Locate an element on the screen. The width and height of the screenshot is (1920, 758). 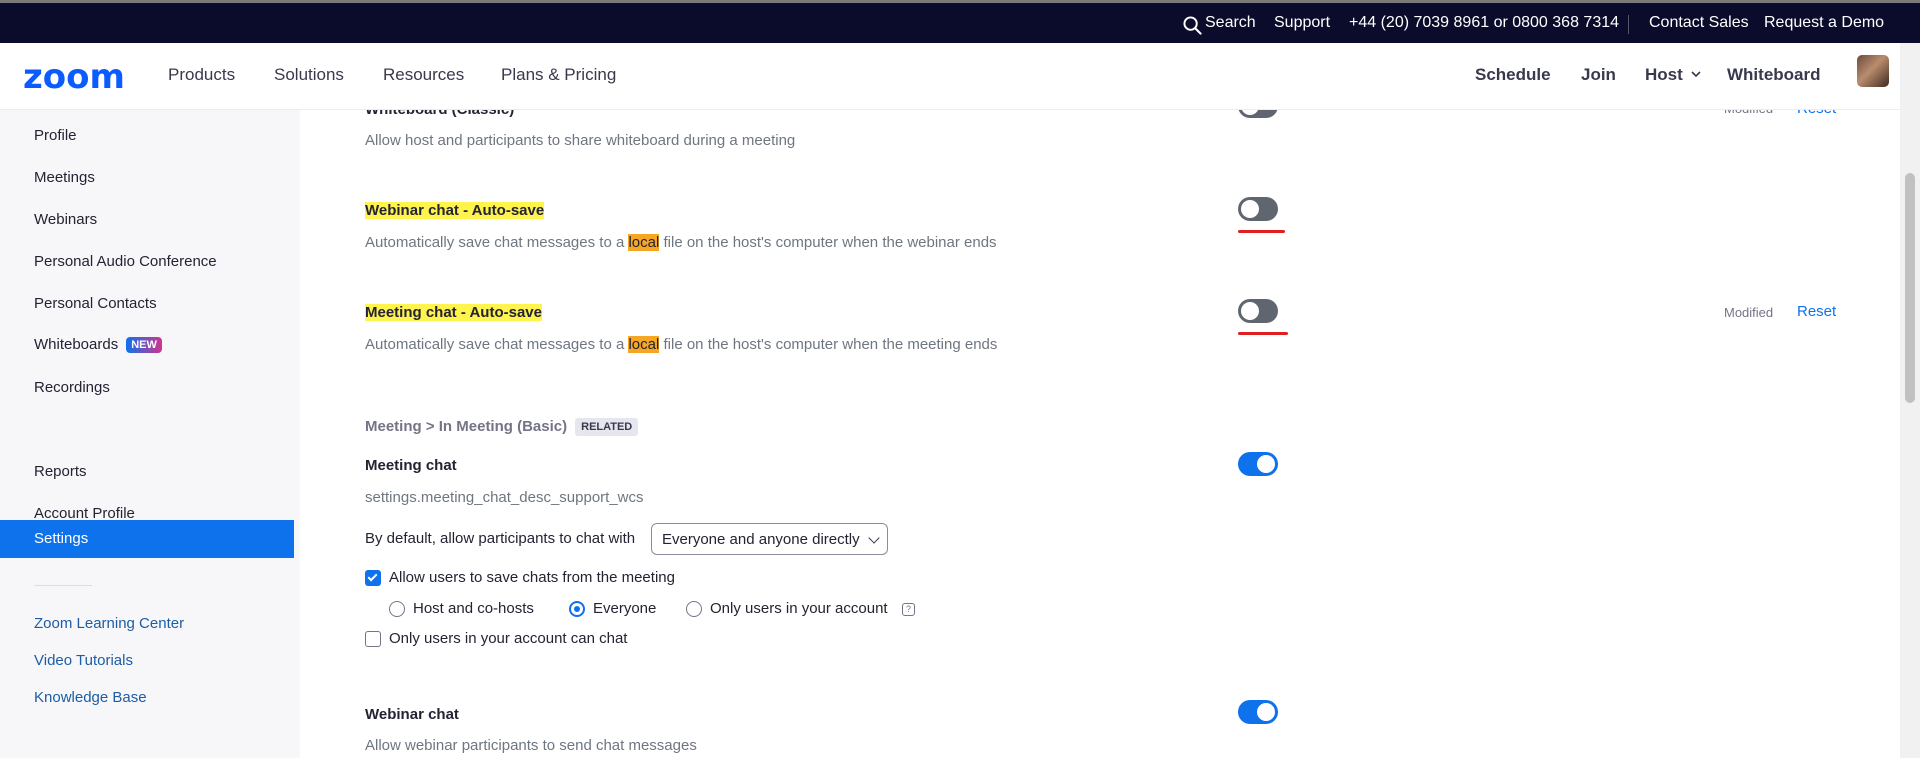
sidebar-item-label: Settings is located at coordinates (61, 538).